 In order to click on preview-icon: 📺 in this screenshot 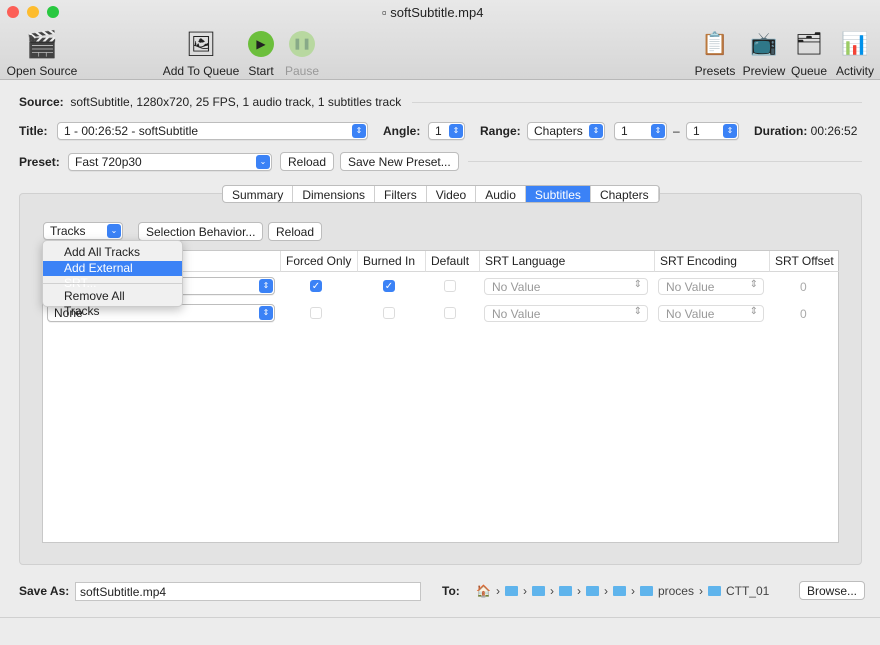, I will do `click(764, 43)`.